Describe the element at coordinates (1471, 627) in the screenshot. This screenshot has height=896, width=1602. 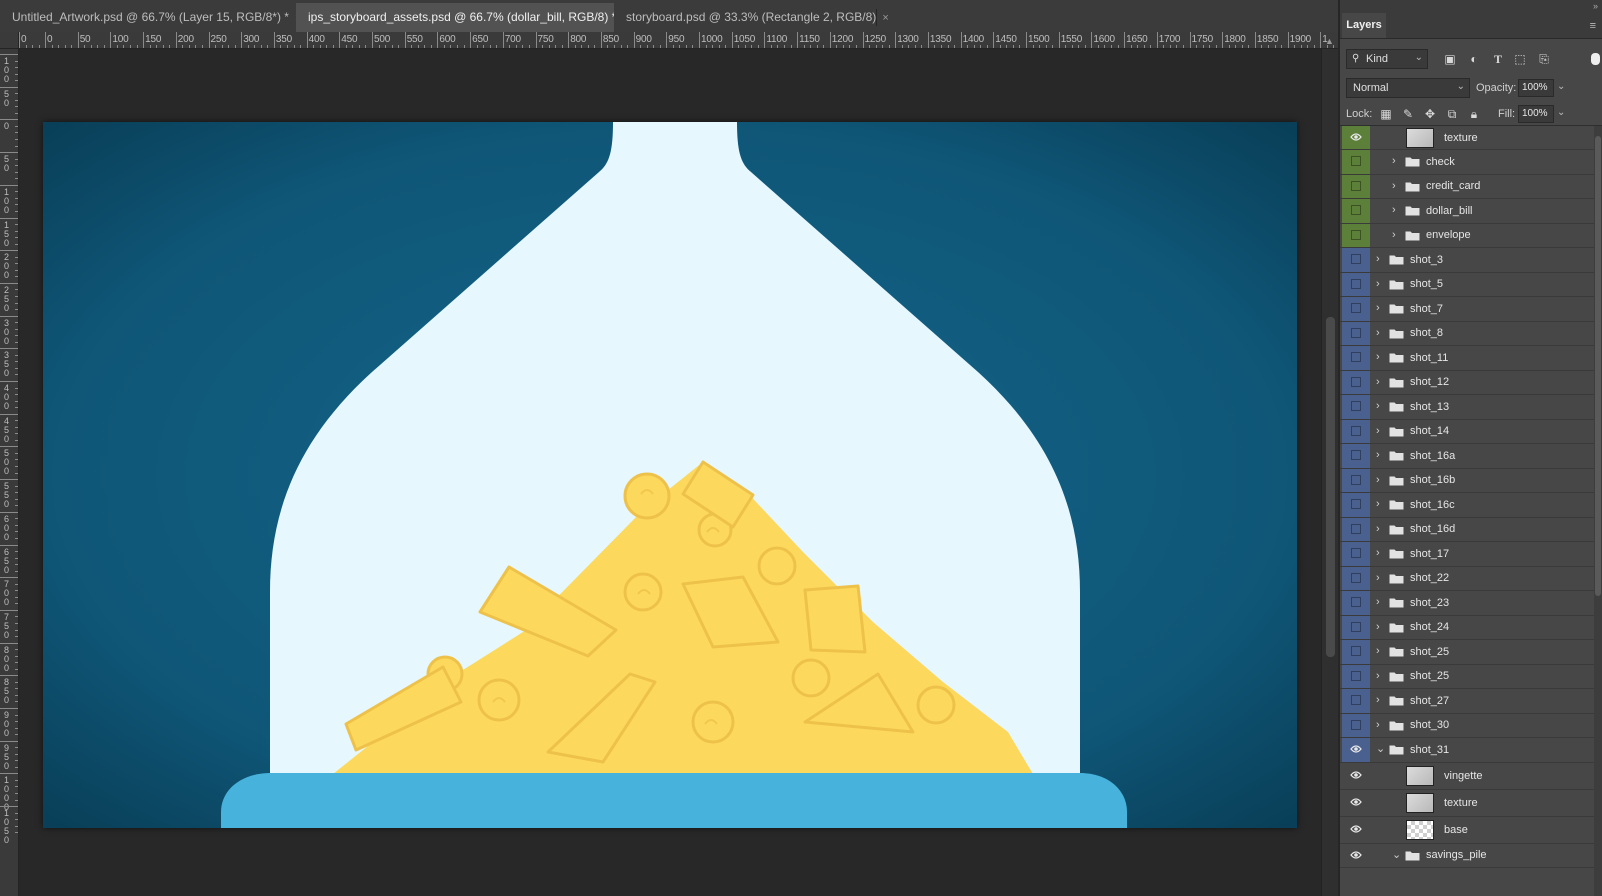
I see `layer-group-row: › shot_24` at that location.